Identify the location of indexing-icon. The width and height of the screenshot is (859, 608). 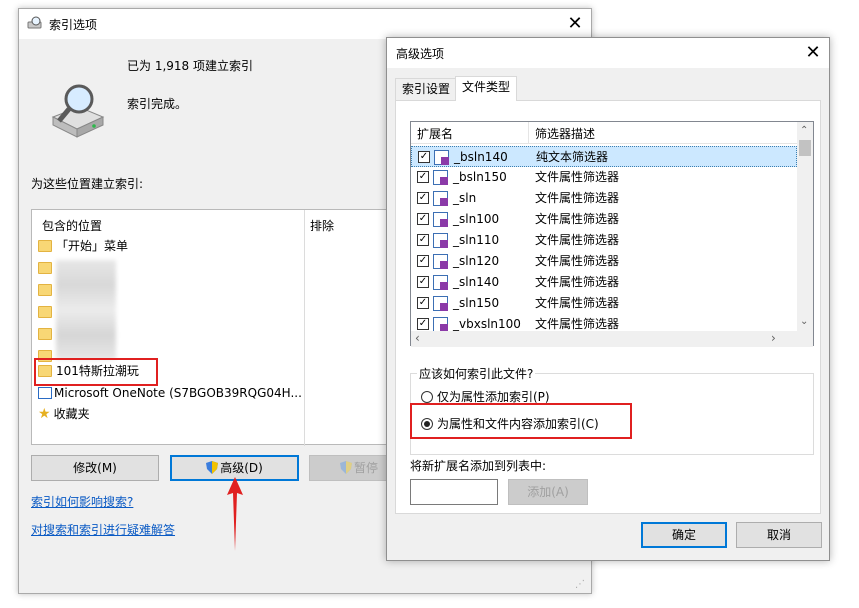
(34, 22).